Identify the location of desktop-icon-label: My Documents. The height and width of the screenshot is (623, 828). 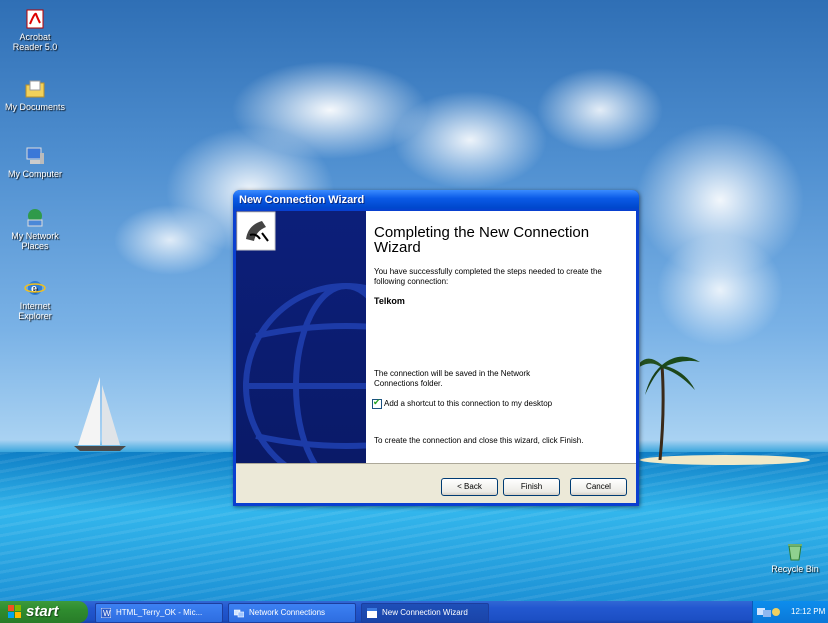
(35, 107).